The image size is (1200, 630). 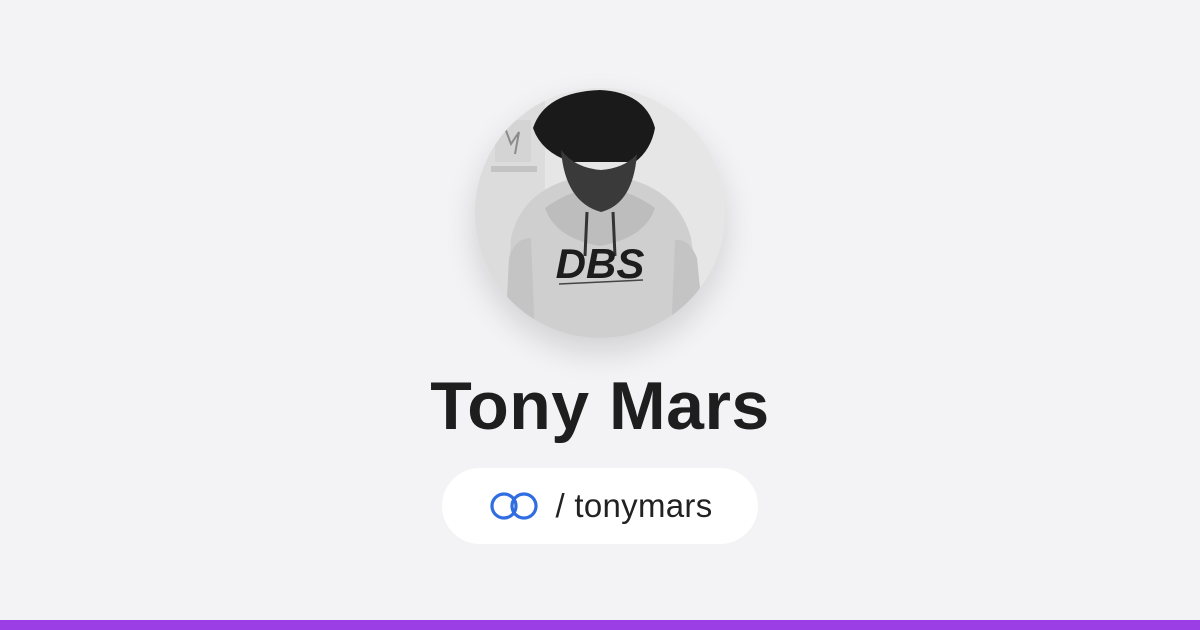 What do you see at coordinates (634, 505) in the screenshot?
I see `profile-handle: / tonymars` at bounding box center [634, 505].